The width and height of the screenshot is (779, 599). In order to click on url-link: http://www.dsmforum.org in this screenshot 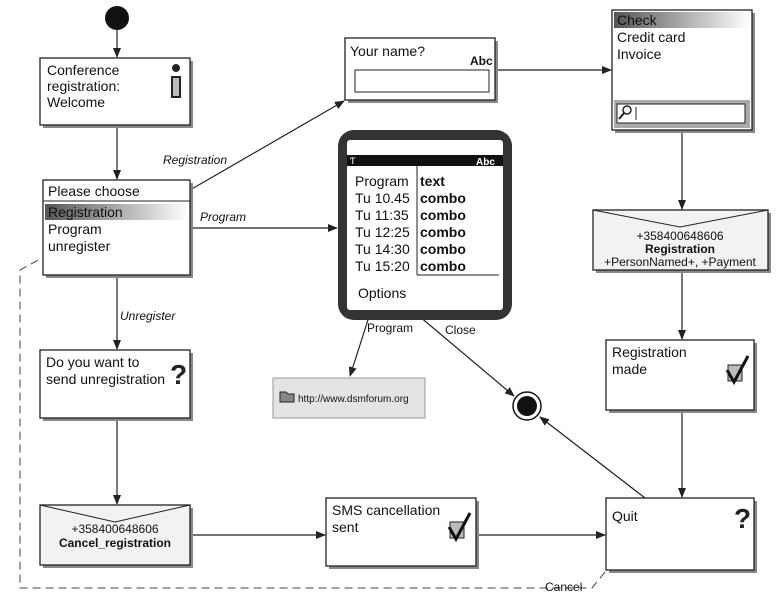, I will do `click(353, 399)`.